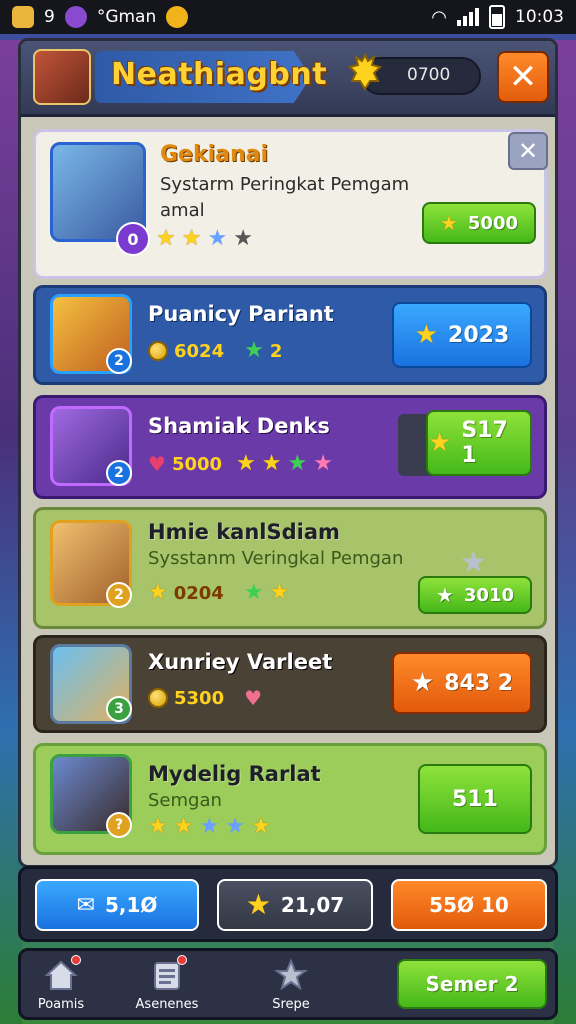  I want to click on coin-icon, so click(158, 698).